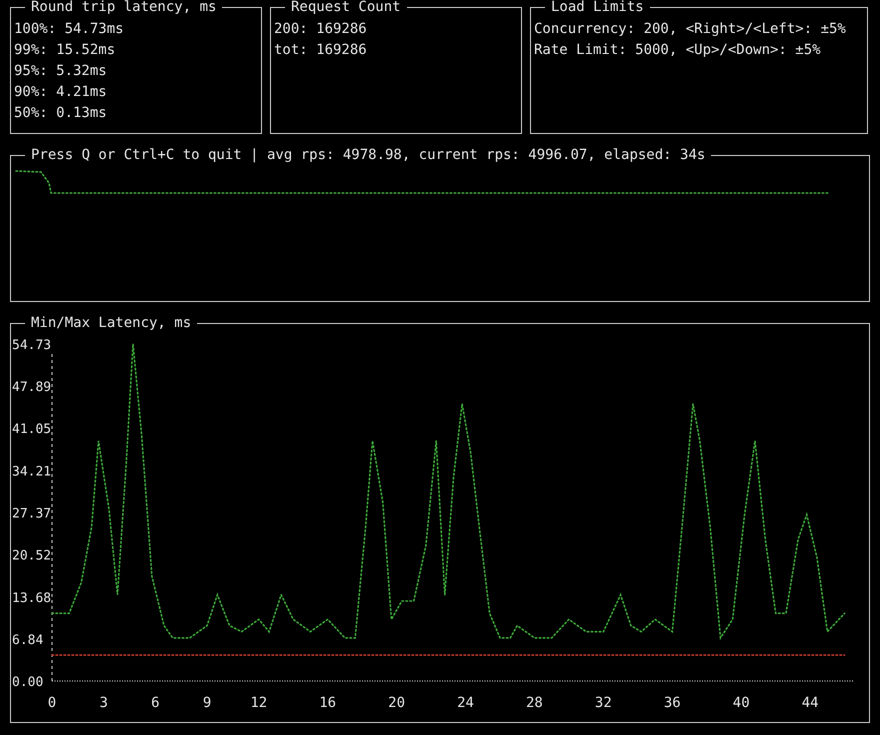 The image size is (880, 735). I want to click on x-tick-label: 16, so click(327, 703).